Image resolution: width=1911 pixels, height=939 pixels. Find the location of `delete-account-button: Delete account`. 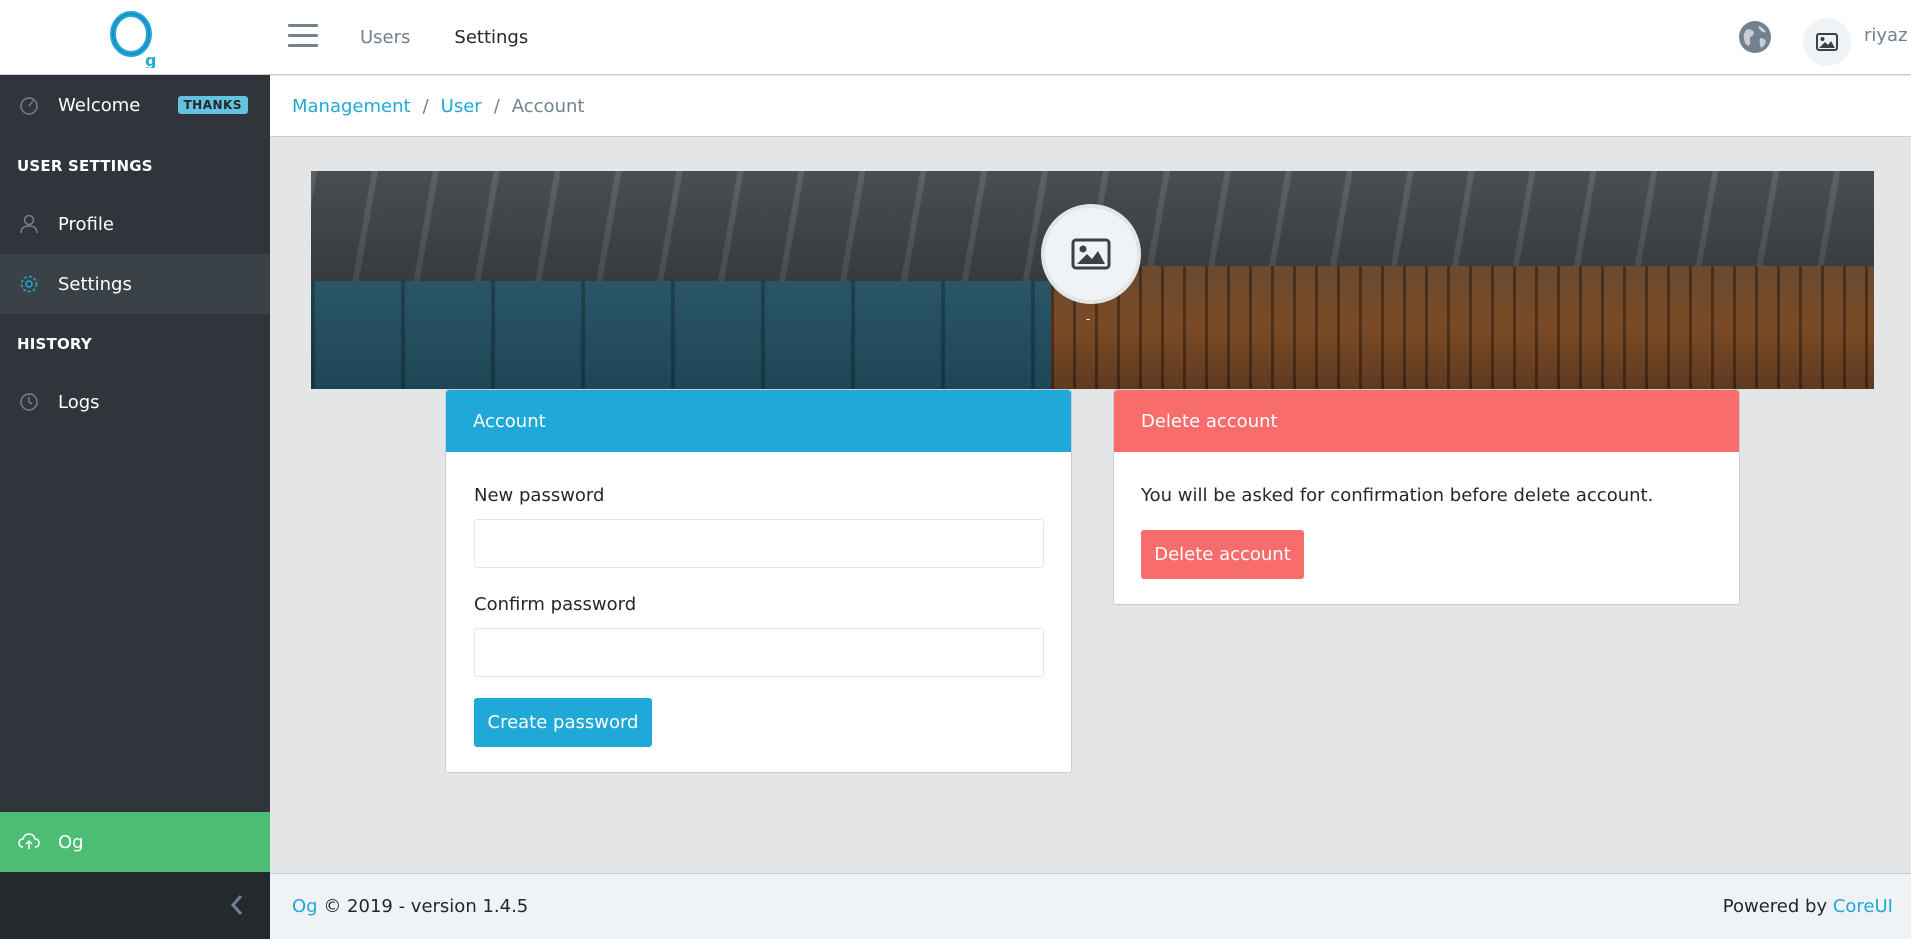

delete-account-button: Delete account is located at coordinates (1222, 554).